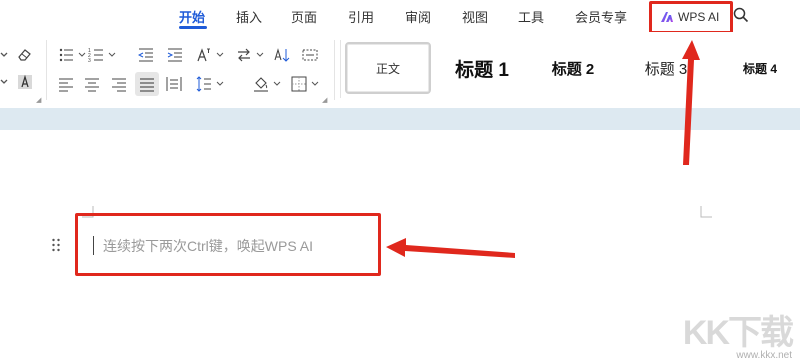 This screenshot has height=363, width=800. Describe the element at coordinates (299, 84) in the screenshot. I see `border-icon` at that location.